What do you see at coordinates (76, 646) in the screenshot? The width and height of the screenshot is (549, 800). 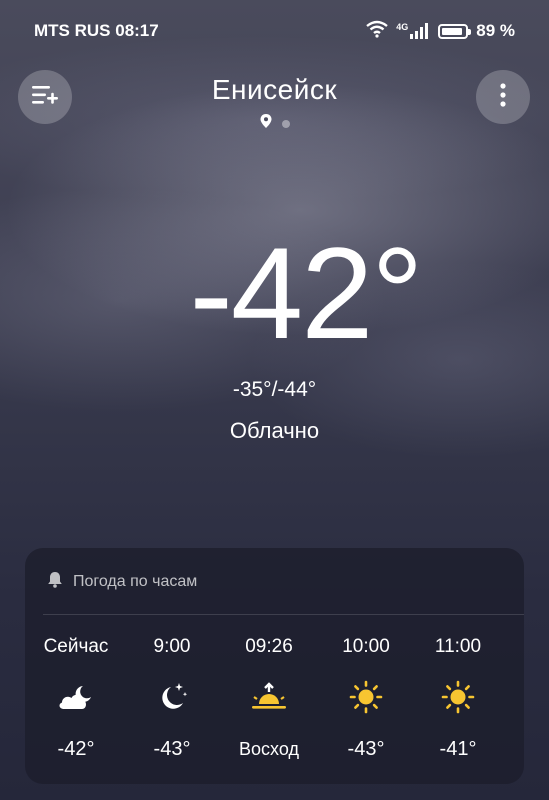 I see `hour-time: Сейчас` at bounding box center [76, 646].